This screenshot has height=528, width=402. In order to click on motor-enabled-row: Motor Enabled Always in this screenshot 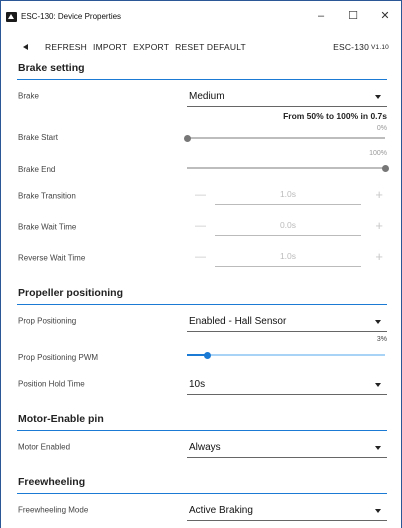, I will do `click(202, 446)`.